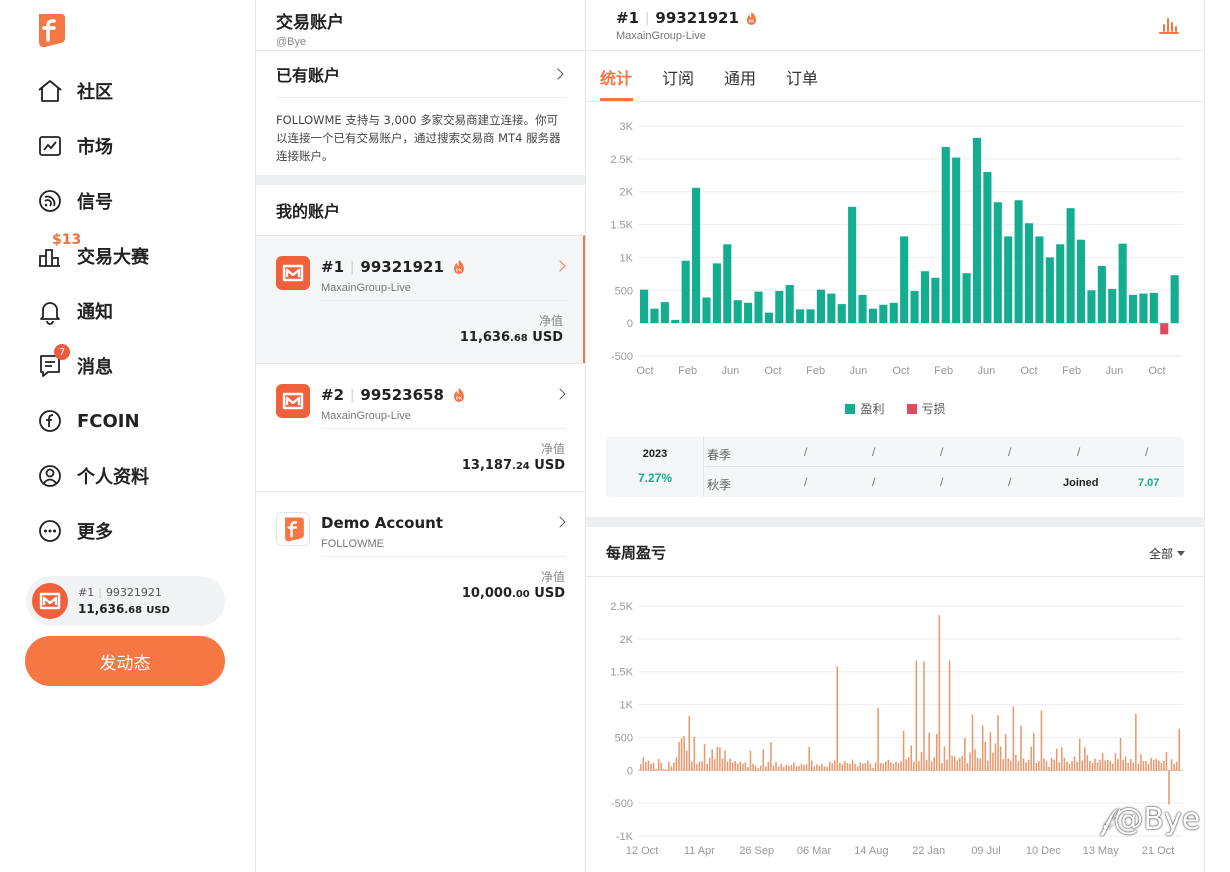 Image resolution: width=1230 pixels, height=872 pixels. I want to click on season-percent: 7.27%, so click(655, 478).